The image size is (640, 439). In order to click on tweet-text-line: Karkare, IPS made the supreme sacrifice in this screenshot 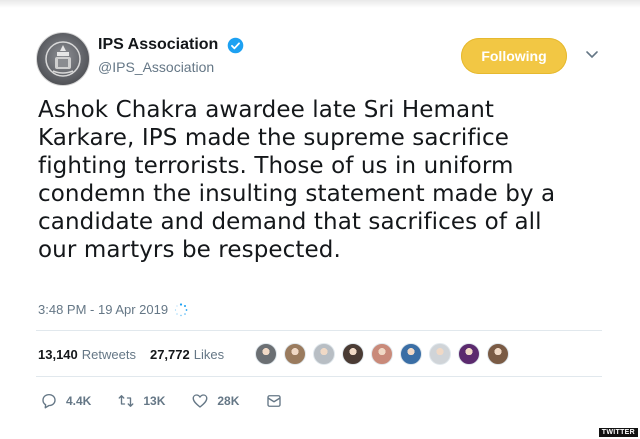, I will do `click(274, 138)`.